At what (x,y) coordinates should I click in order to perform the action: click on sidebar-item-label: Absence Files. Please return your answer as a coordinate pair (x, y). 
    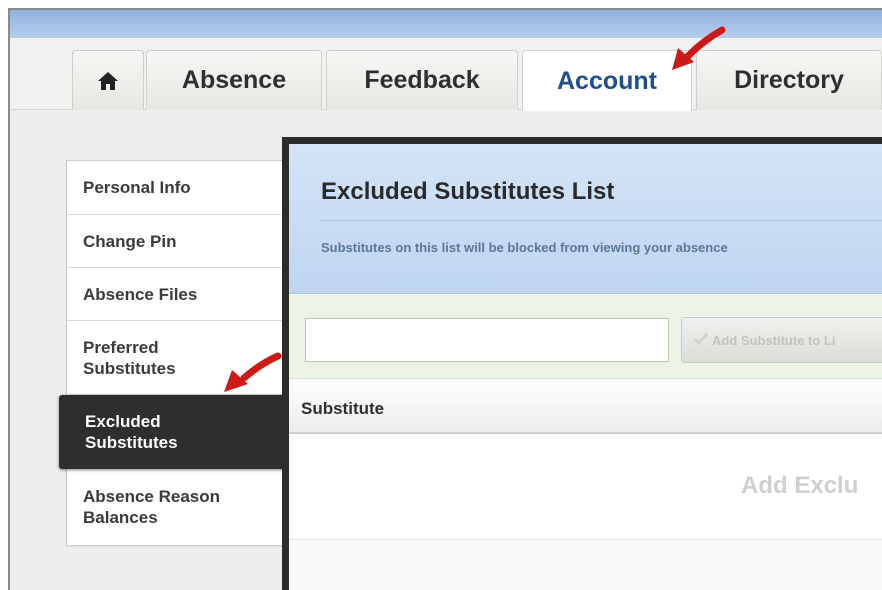
    Looking at the image, I should click on (140, 294).